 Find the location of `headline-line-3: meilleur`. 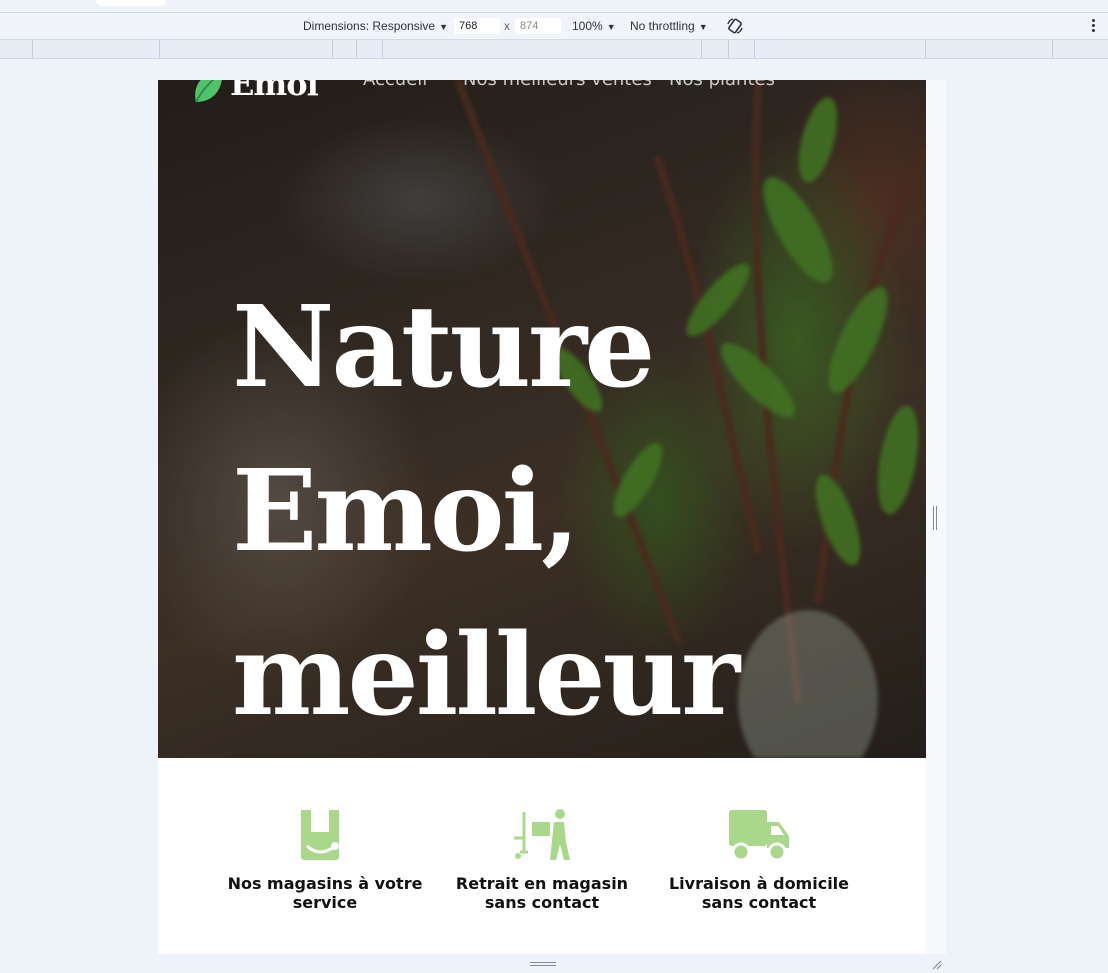

headline-line-3: meilleur is located at coordinates (486, 675).